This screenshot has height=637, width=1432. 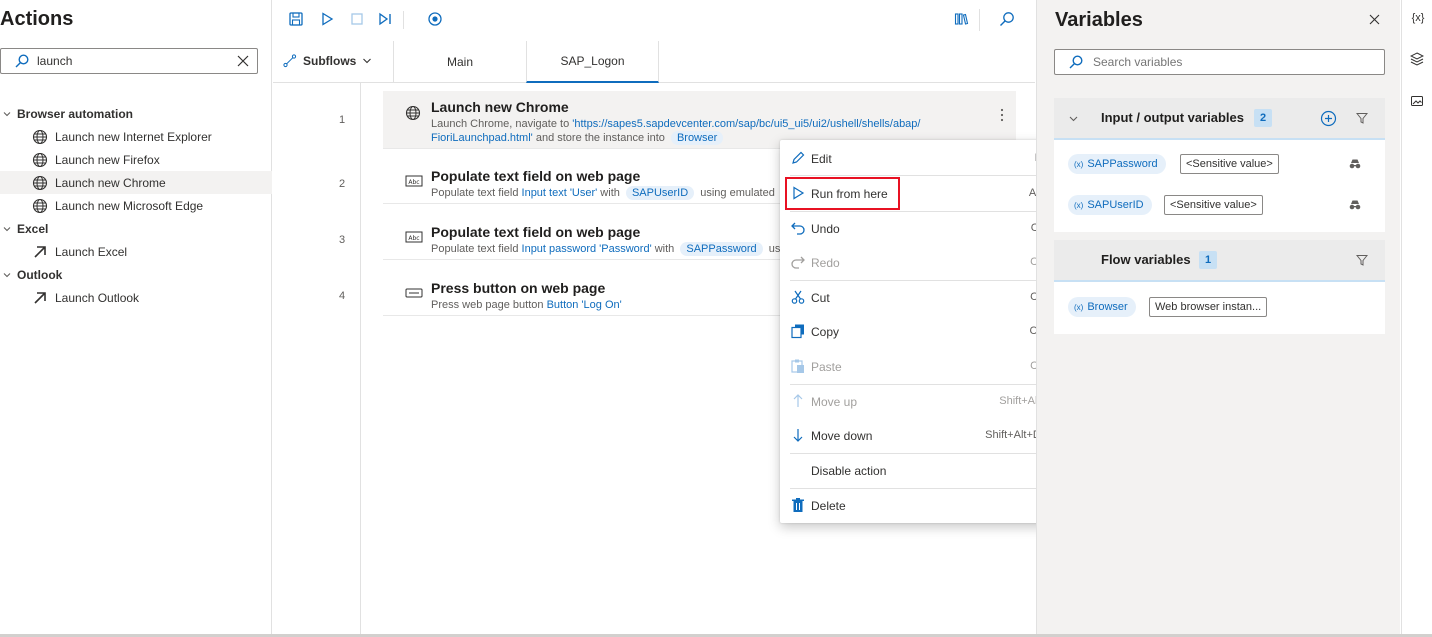 What do you see at coordinates (1328, 118) in the screenshot?
I see `add-variable-icon` at bounding box center [1328, 118].